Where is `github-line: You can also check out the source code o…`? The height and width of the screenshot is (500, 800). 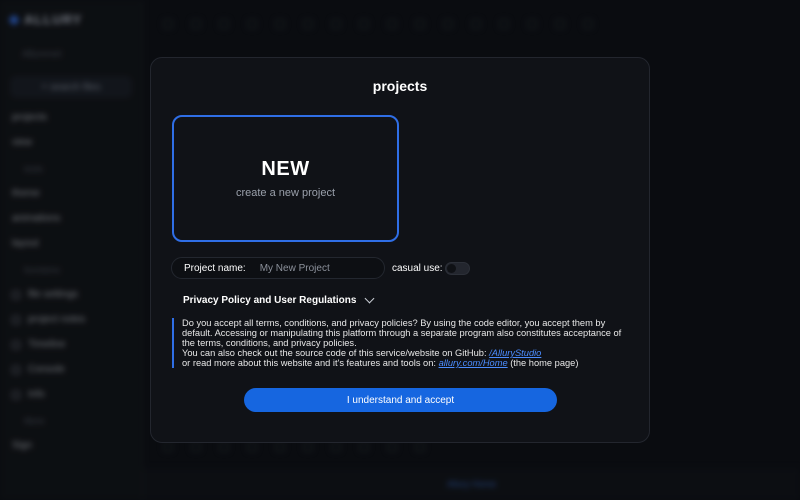
github-line: You can also check out the source code o… is located at coordinates (406, 353).